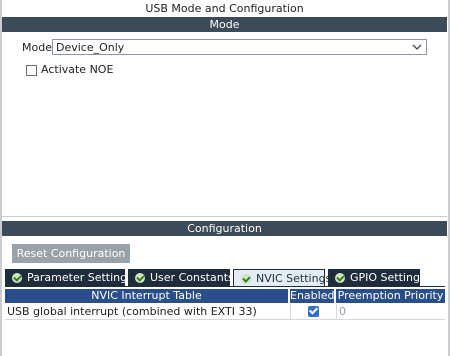  Describe the element at coordinates (90, 47) in the screenshot. I see `mode-select-value: Device_Only` at that location.